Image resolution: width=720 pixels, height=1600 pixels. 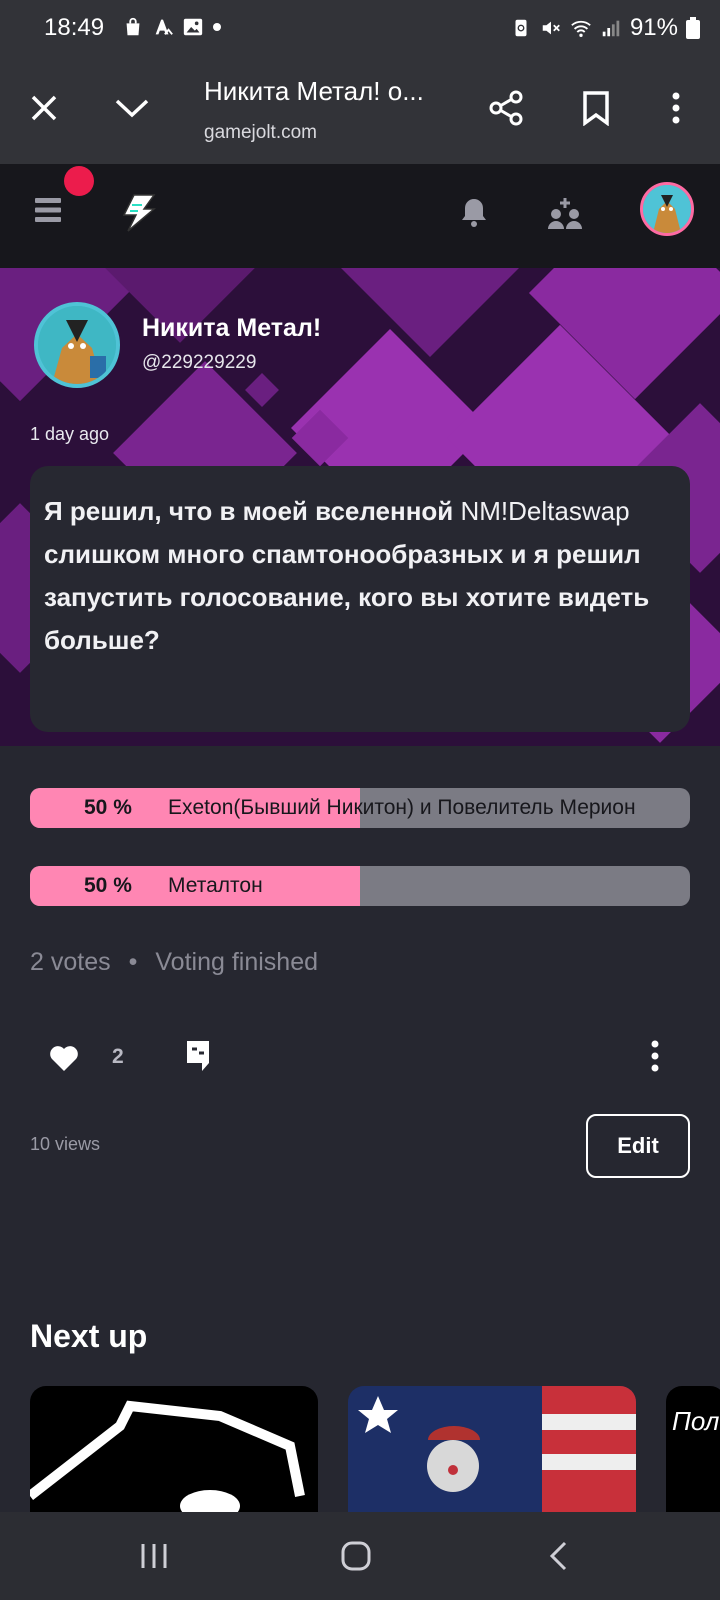 I want to click on chevron-down-icon, so click(x=132, y=108).